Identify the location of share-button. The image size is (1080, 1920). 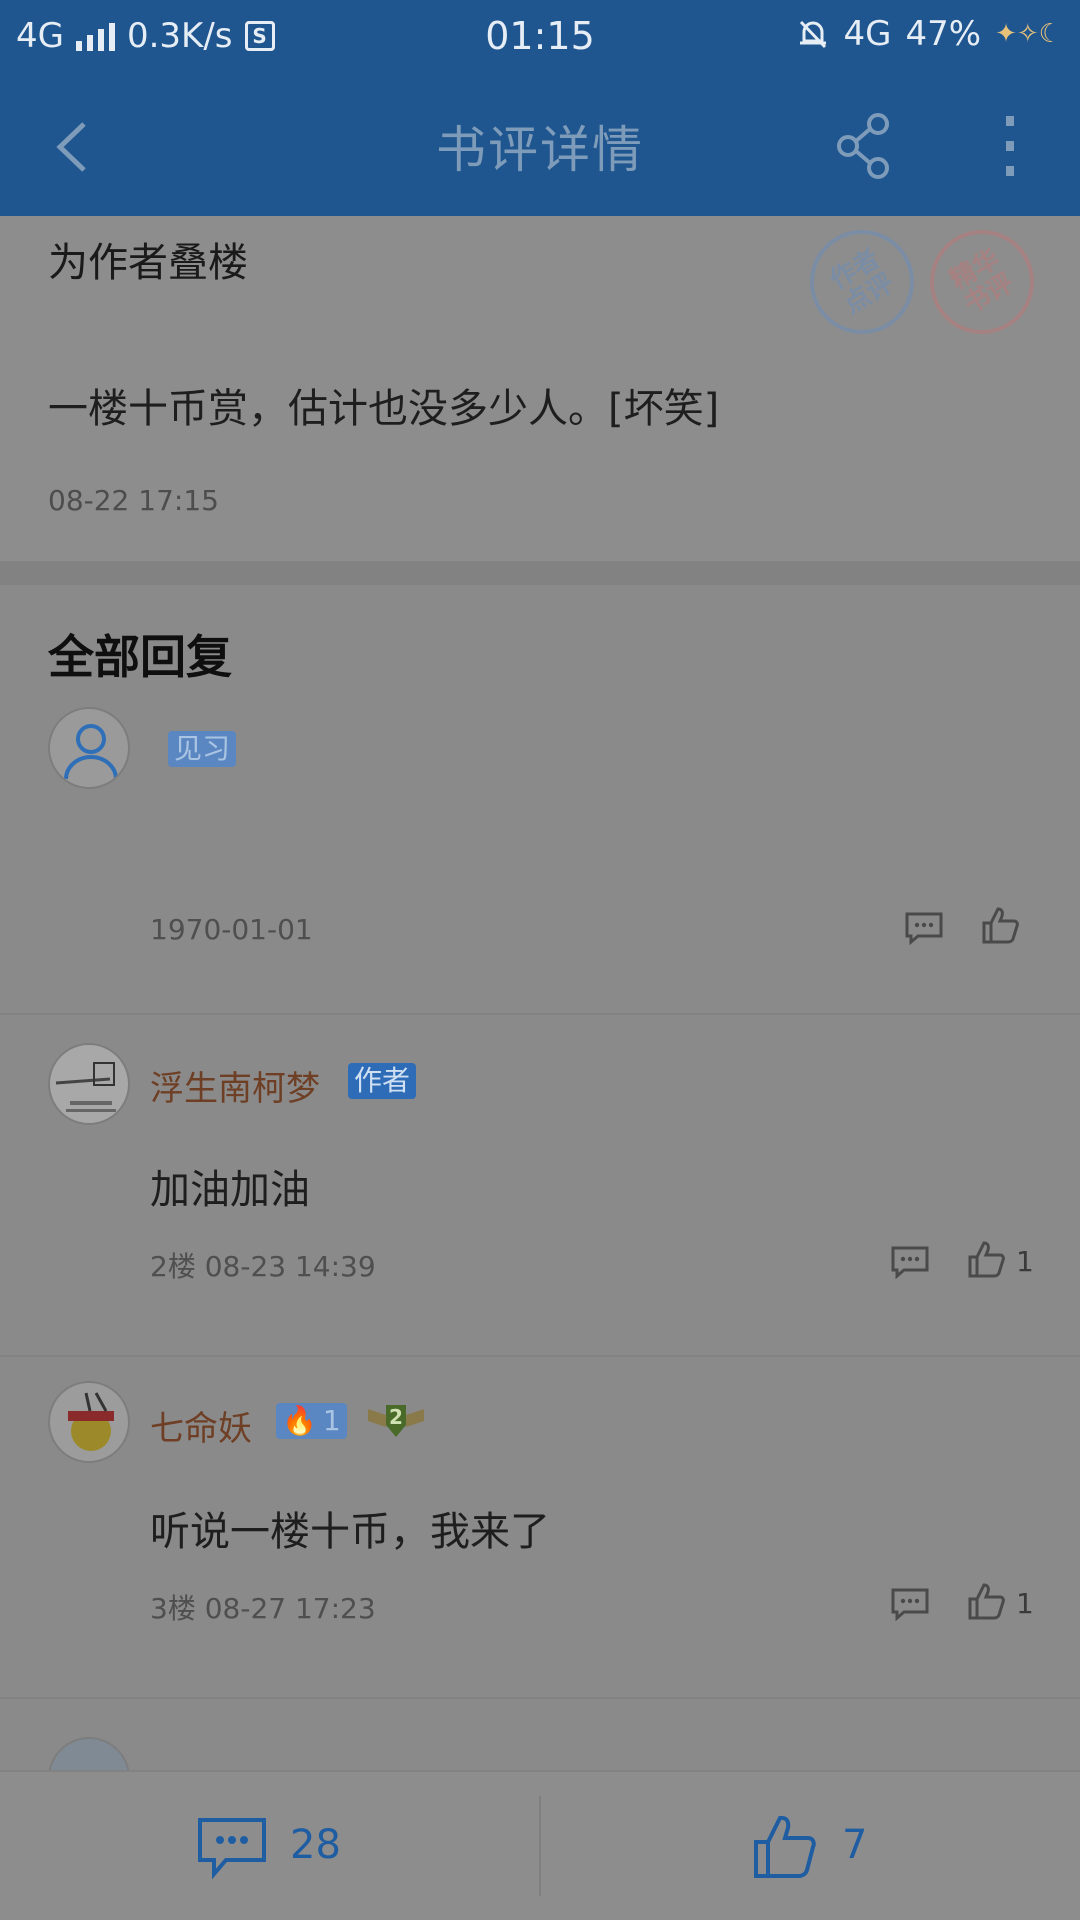
(864, 146).